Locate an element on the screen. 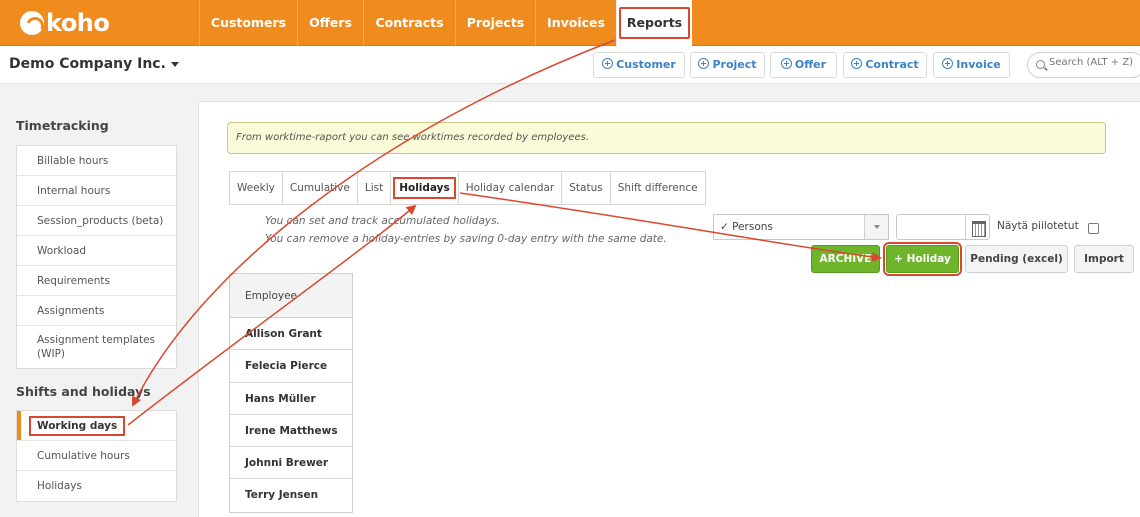 This screenshot has width=1140, height=517. nav-customers: Customers is located at coordinates (248, 23).